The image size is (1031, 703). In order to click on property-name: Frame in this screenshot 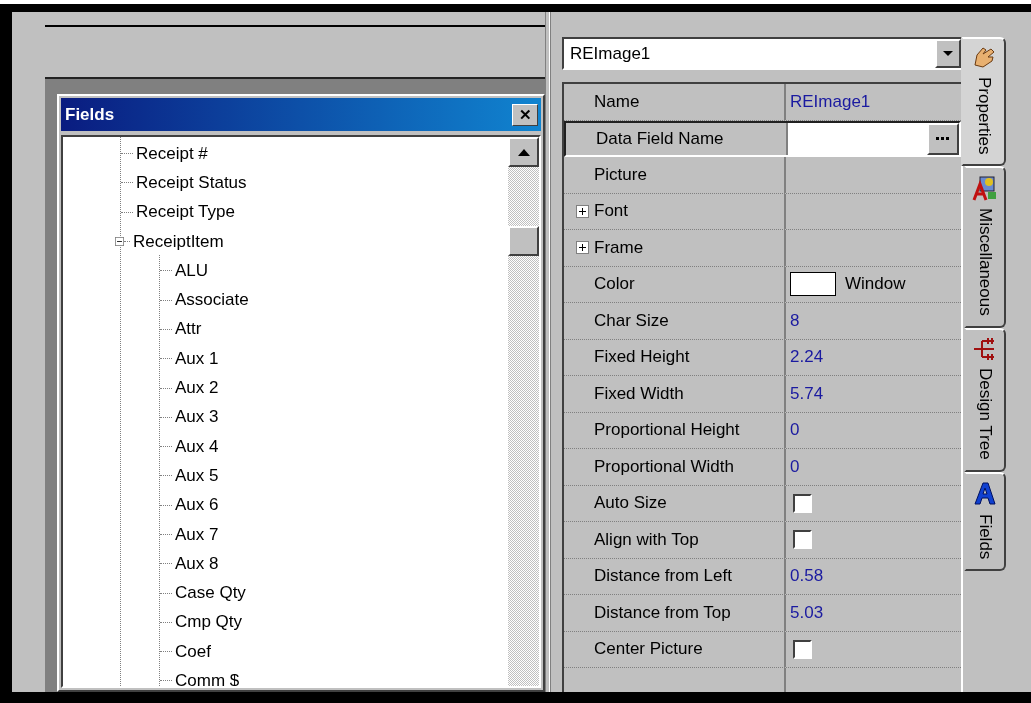, I will do `click(619, 247)`.